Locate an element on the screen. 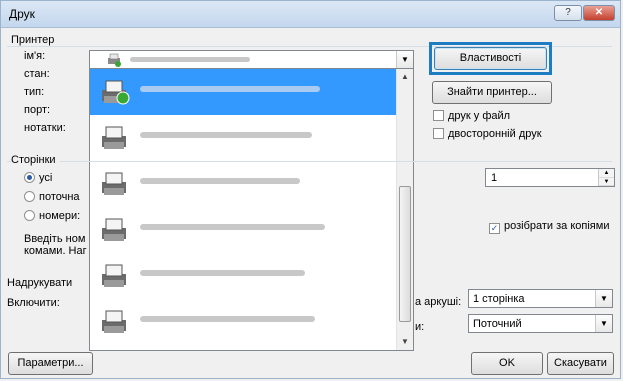 The width and height of the screenshot is (623, 381). pages-current-option: поточна is located at coordinates (52, 197).